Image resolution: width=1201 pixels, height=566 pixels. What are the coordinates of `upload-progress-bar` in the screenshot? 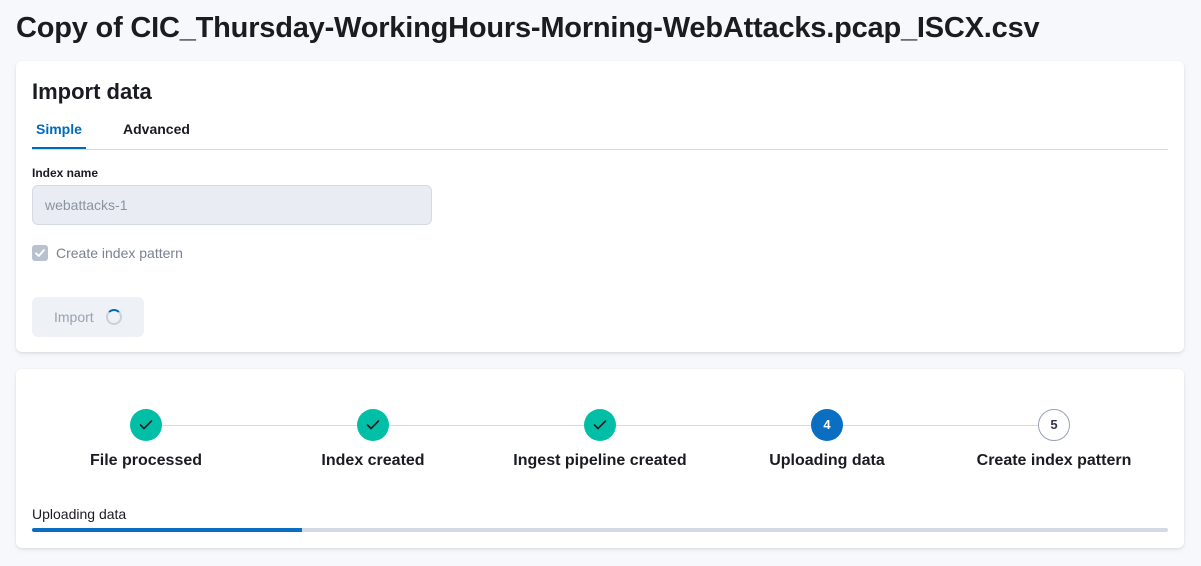 It's located at (600, 530).